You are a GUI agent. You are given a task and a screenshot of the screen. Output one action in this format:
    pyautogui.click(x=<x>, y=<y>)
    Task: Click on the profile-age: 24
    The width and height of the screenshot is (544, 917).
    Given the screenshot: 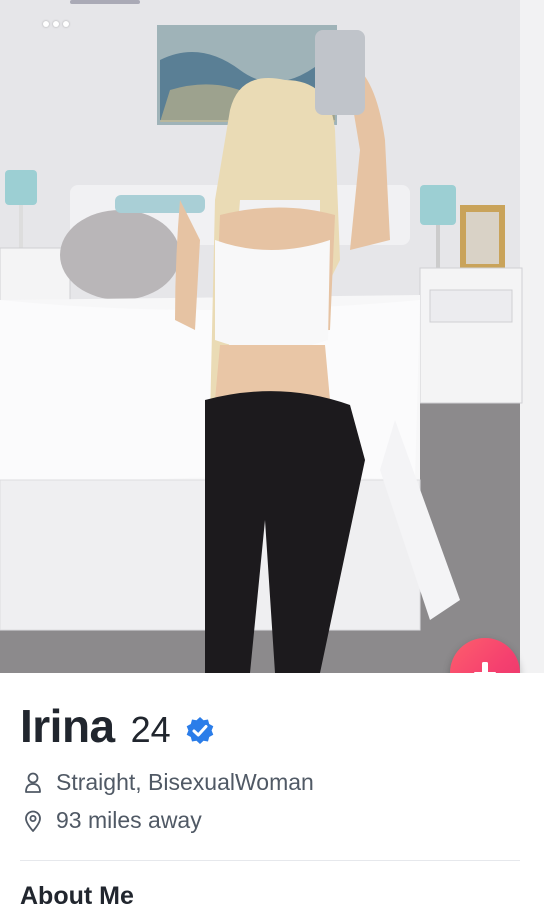 What is the action you would take?
    pyautogui.click(x=150, y=729)
    